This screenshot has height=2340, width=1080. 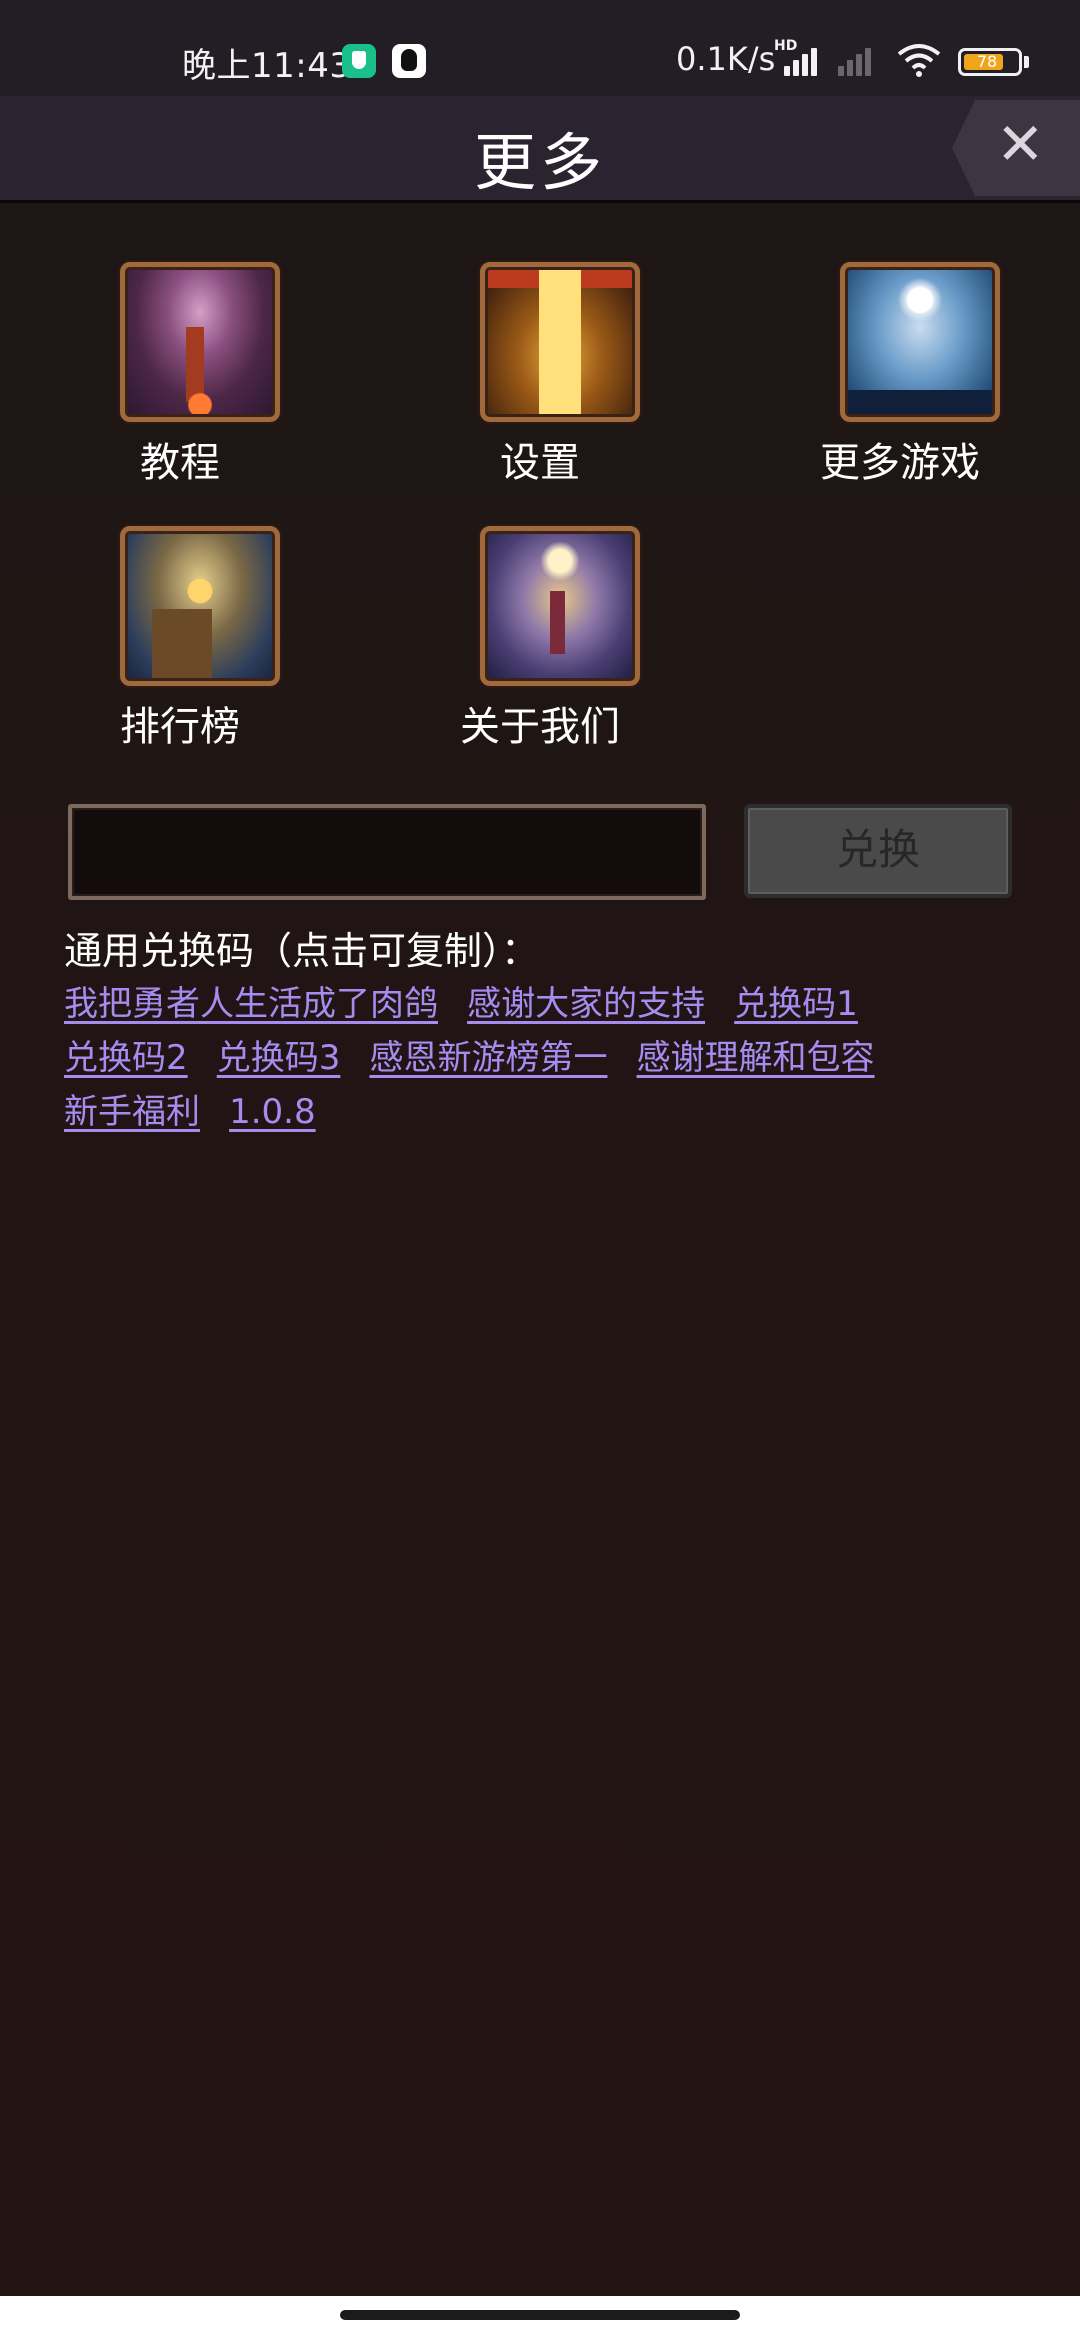 What do you see at coordinates (279, 1054) in the screenshot?
I see `code-link: 兑换码3` at bounding box center [279, 1054].